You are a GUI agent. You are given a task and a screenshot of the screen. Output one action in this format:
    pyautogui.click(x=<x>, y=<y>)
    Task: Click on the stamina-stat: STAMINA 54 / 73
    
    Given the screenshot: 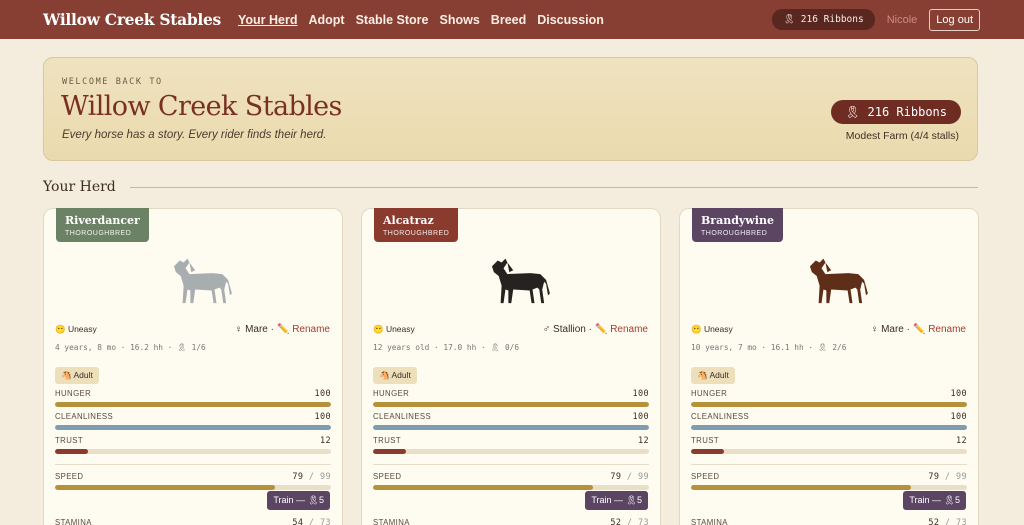 What is the action you would take?
    pyautogui.click(x=193, y=521)
    